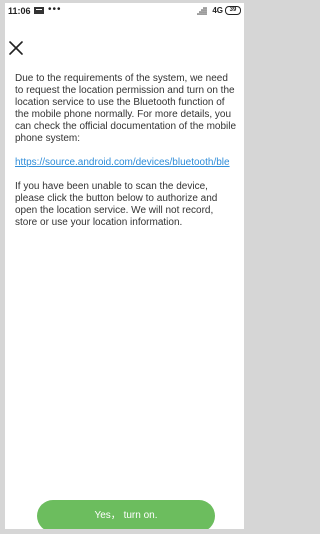 This screenshot has width=320, height=534. I want to click on battery-icon: 39, so click(233, 10).